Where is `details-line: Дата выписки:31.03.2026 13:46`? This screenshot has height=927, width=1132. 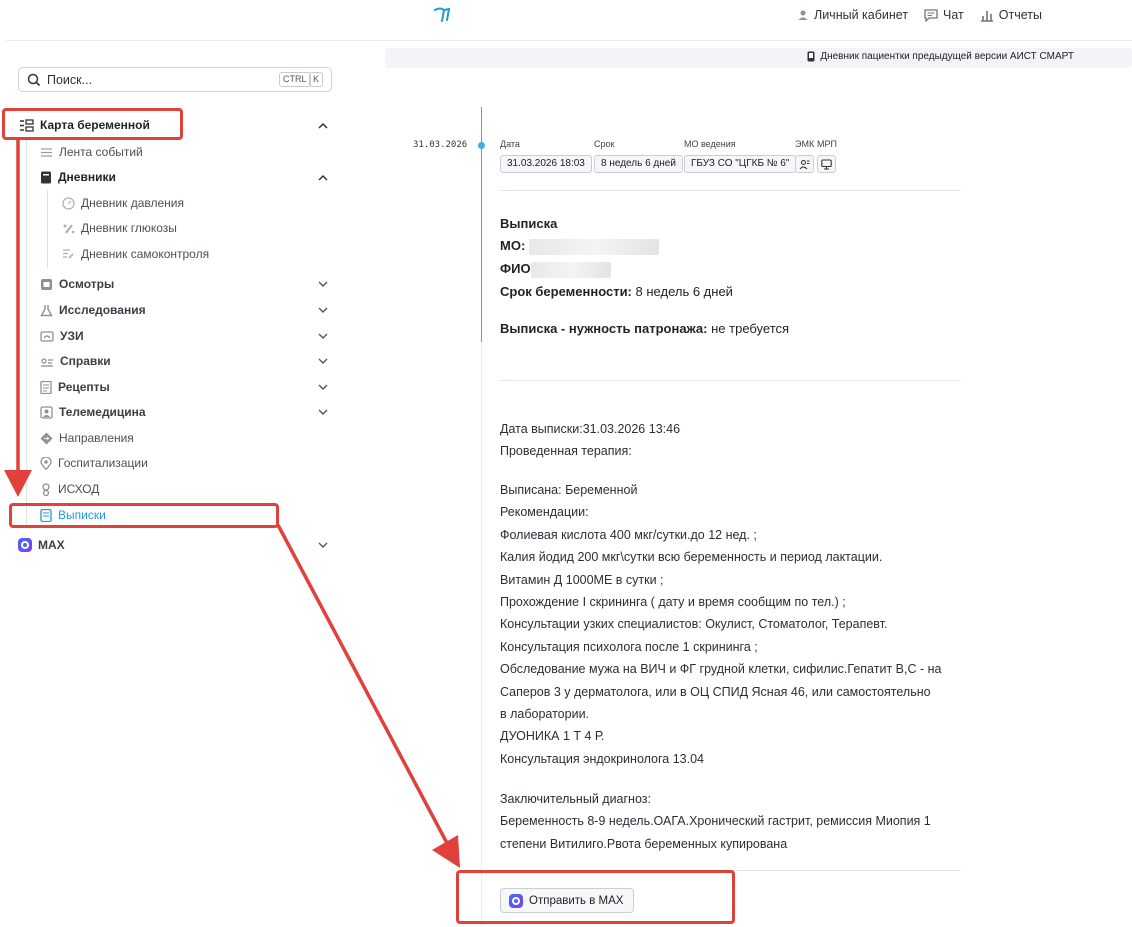 details-line: Дата выписки:31.03.2026 13:46 is located at coordinates (590, 429).